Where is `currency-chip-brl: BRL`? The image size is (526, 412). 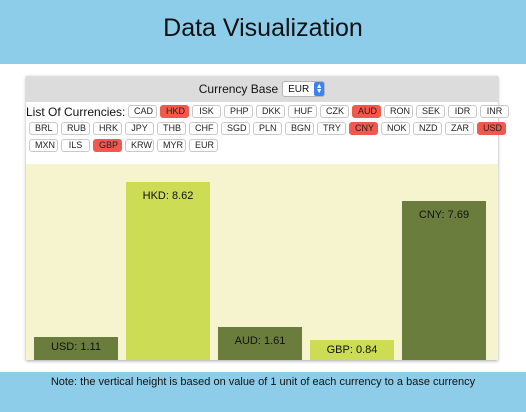 currency-chip-brl: BRL is located at coordinates (43, 128).